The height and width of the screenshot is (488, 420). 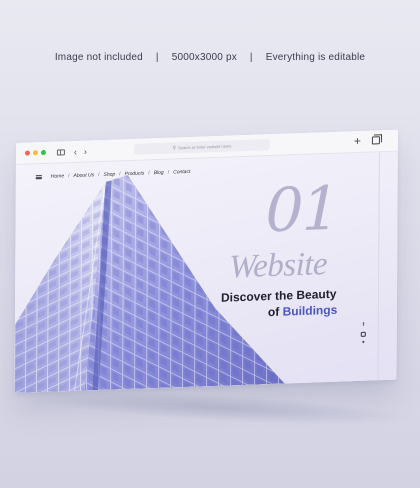 I want to click on instagram-icon, so click(x=363, y=334).